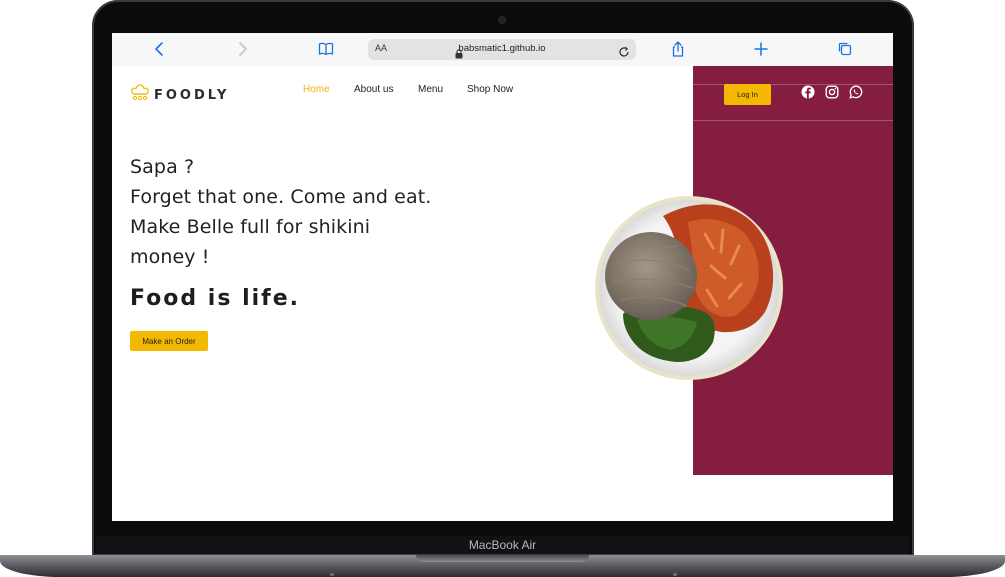  What do you see at coordinates (316, 89) in the screenshot?
I see `nav-home: Home` at bounding box center [316, 89].